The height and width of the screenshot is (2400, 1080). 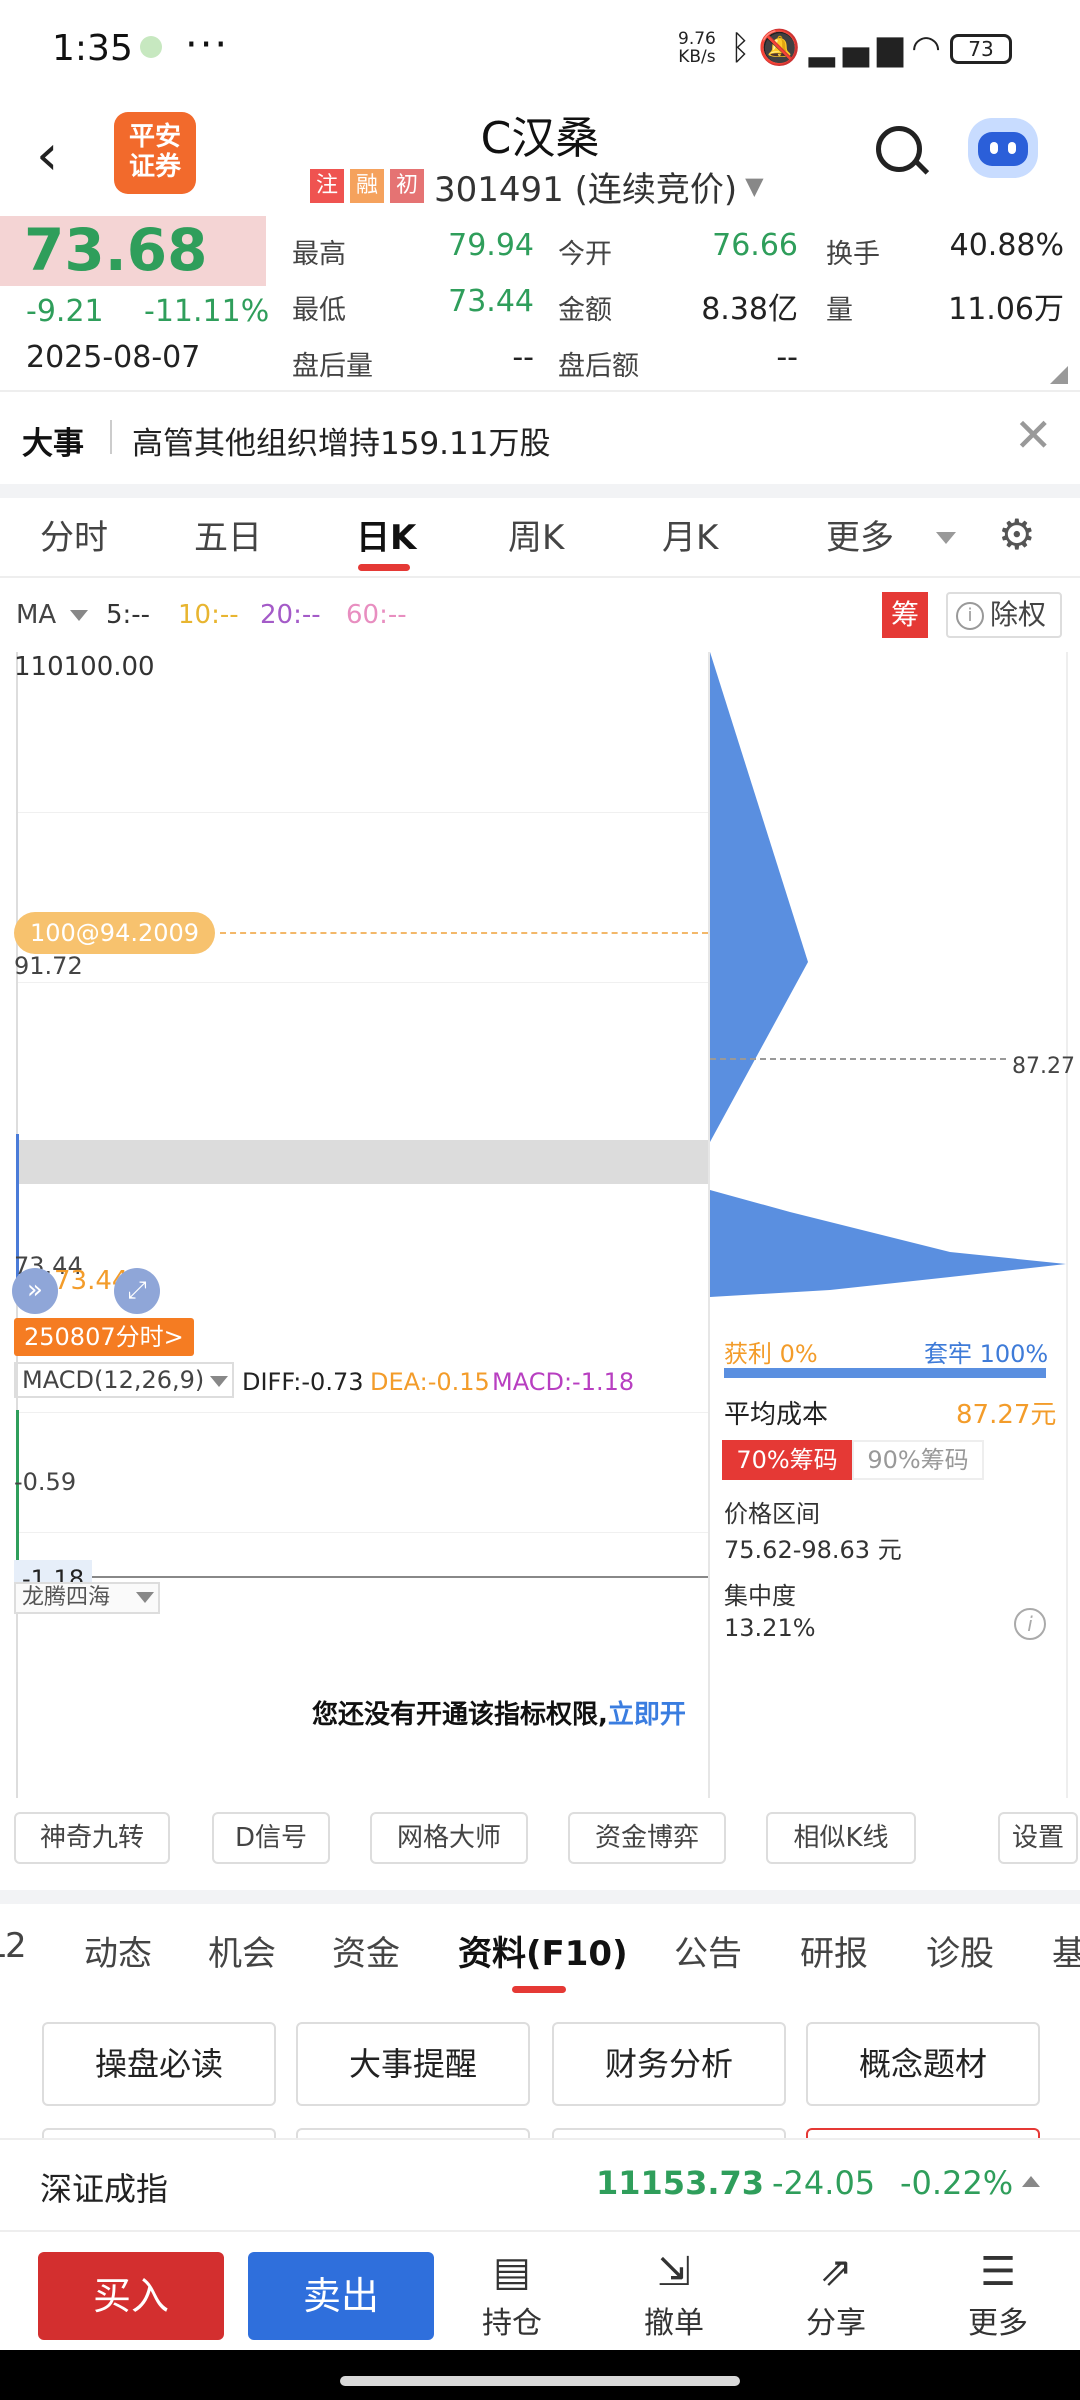 What do you see at coordinates (128, 615) in the screenshot?
I see `ma5-value: 5:--` at bounding box center [128, 615].